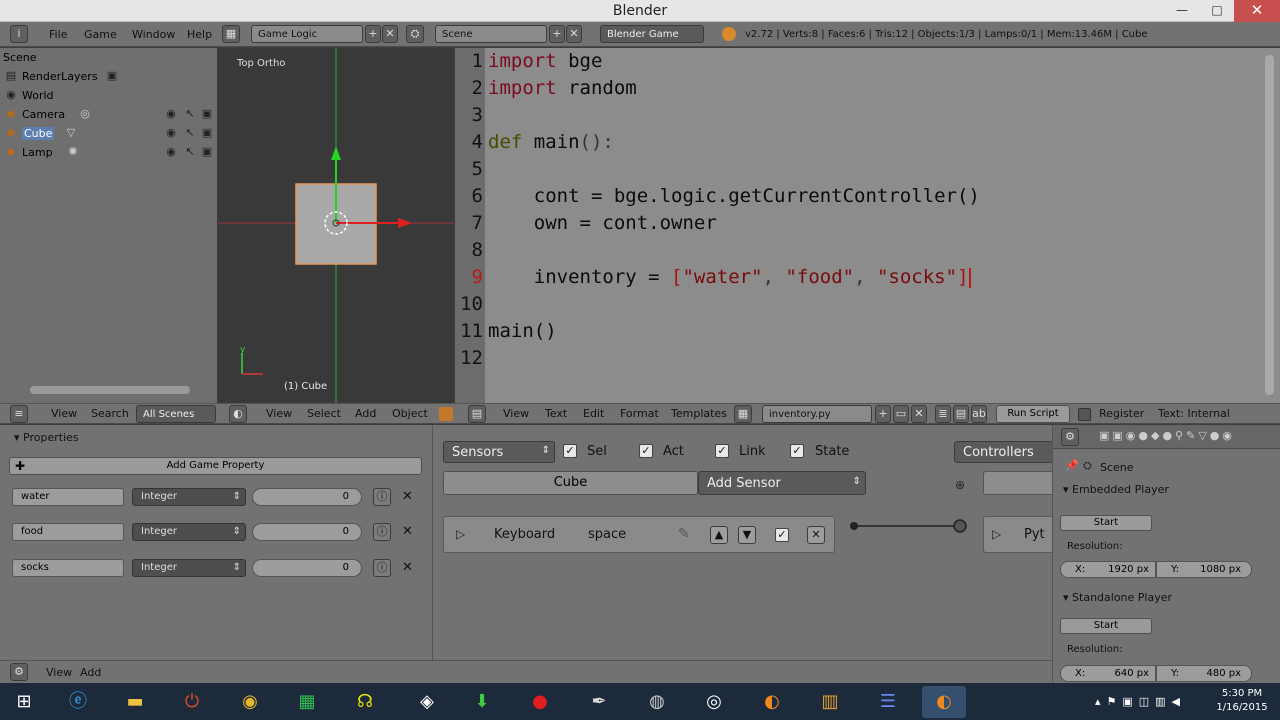 This screenshot has width=1280, height=720. Describe the element at coordinates (901, 414) in the screenshot. I see `open-text-icon: ▭` at that location.